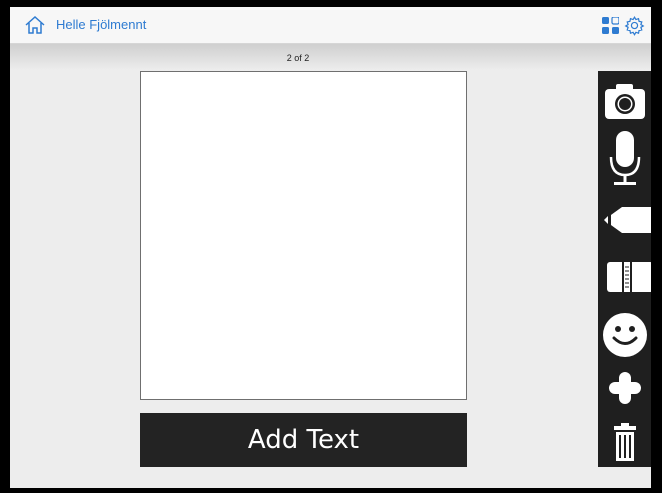 The height and width of the screenshot is (493, 662). I want to click on microphone-icon, so click(624, 158).